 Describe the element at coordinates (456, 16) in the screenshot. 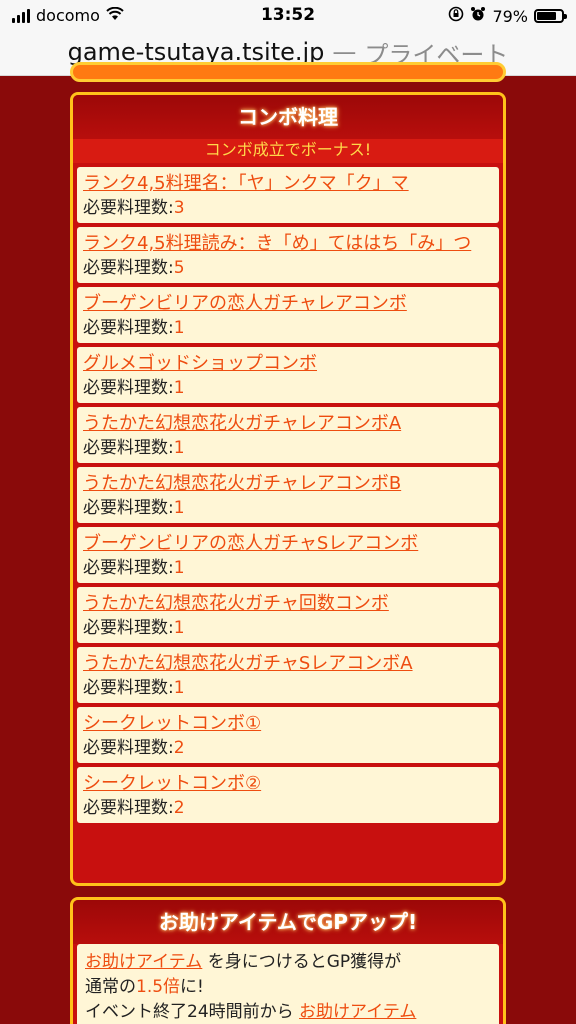

I see `rotation-lock-icon` at that location.